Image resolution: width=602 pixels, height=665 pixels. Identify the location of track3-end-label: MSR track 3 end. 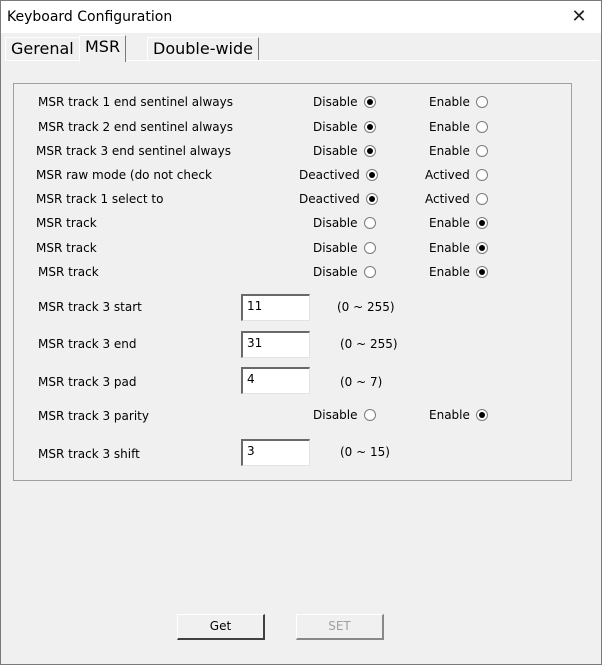
(87, 344).